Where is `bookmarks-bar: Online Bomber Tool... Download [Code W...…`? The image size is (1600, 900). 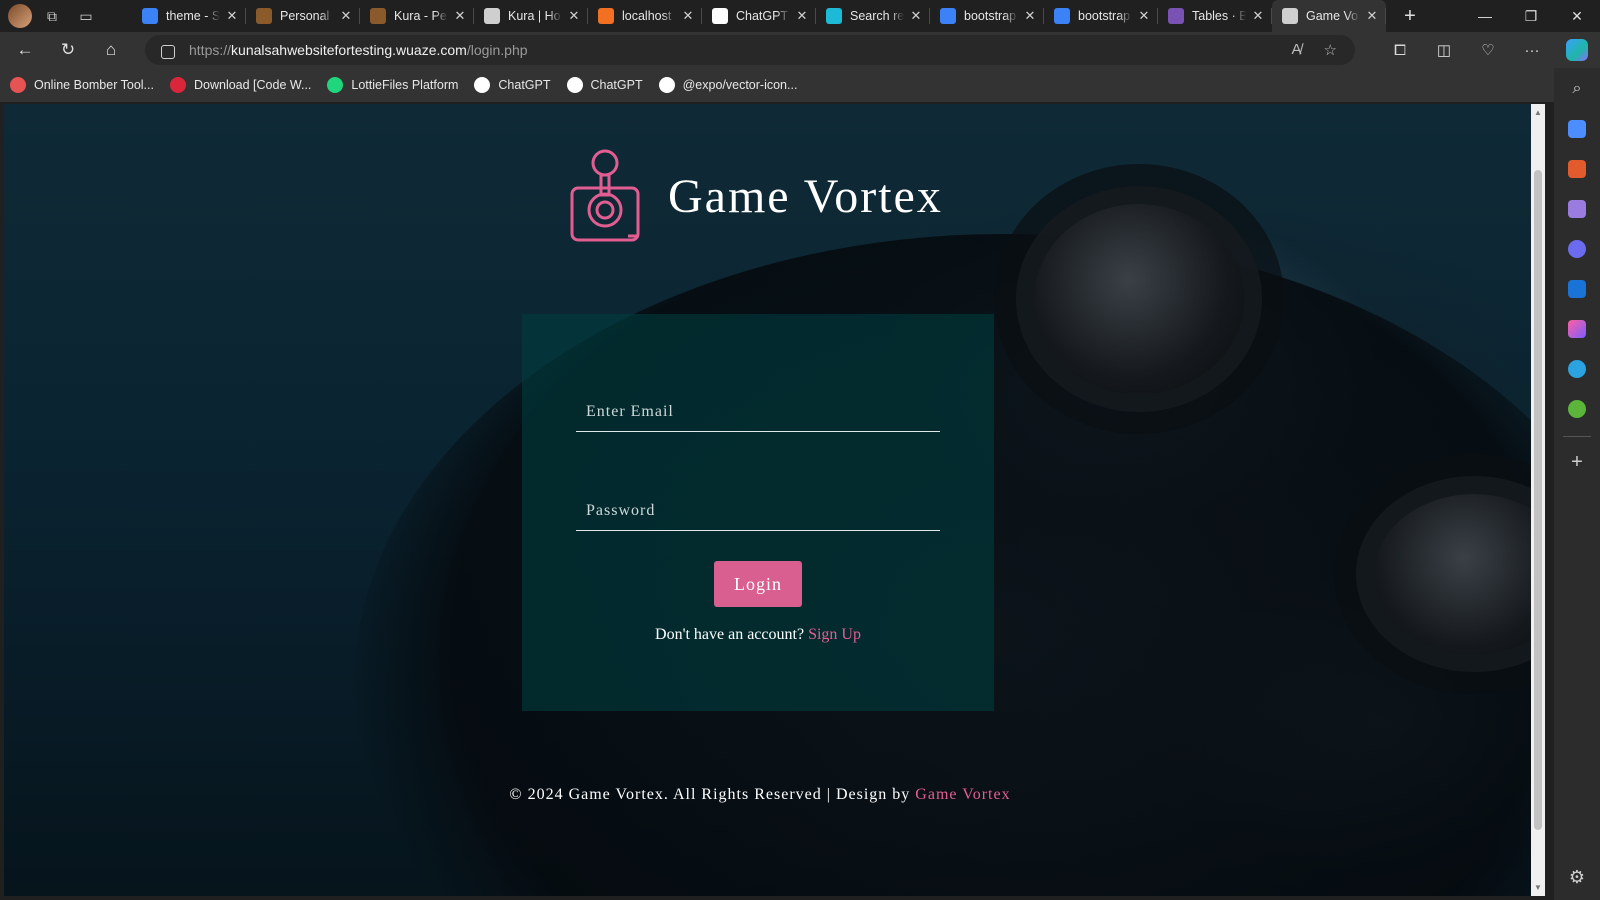 bookmarks-bar: Online Bomber Tool... Download [Code W...… is located at coordinates (800, 85).